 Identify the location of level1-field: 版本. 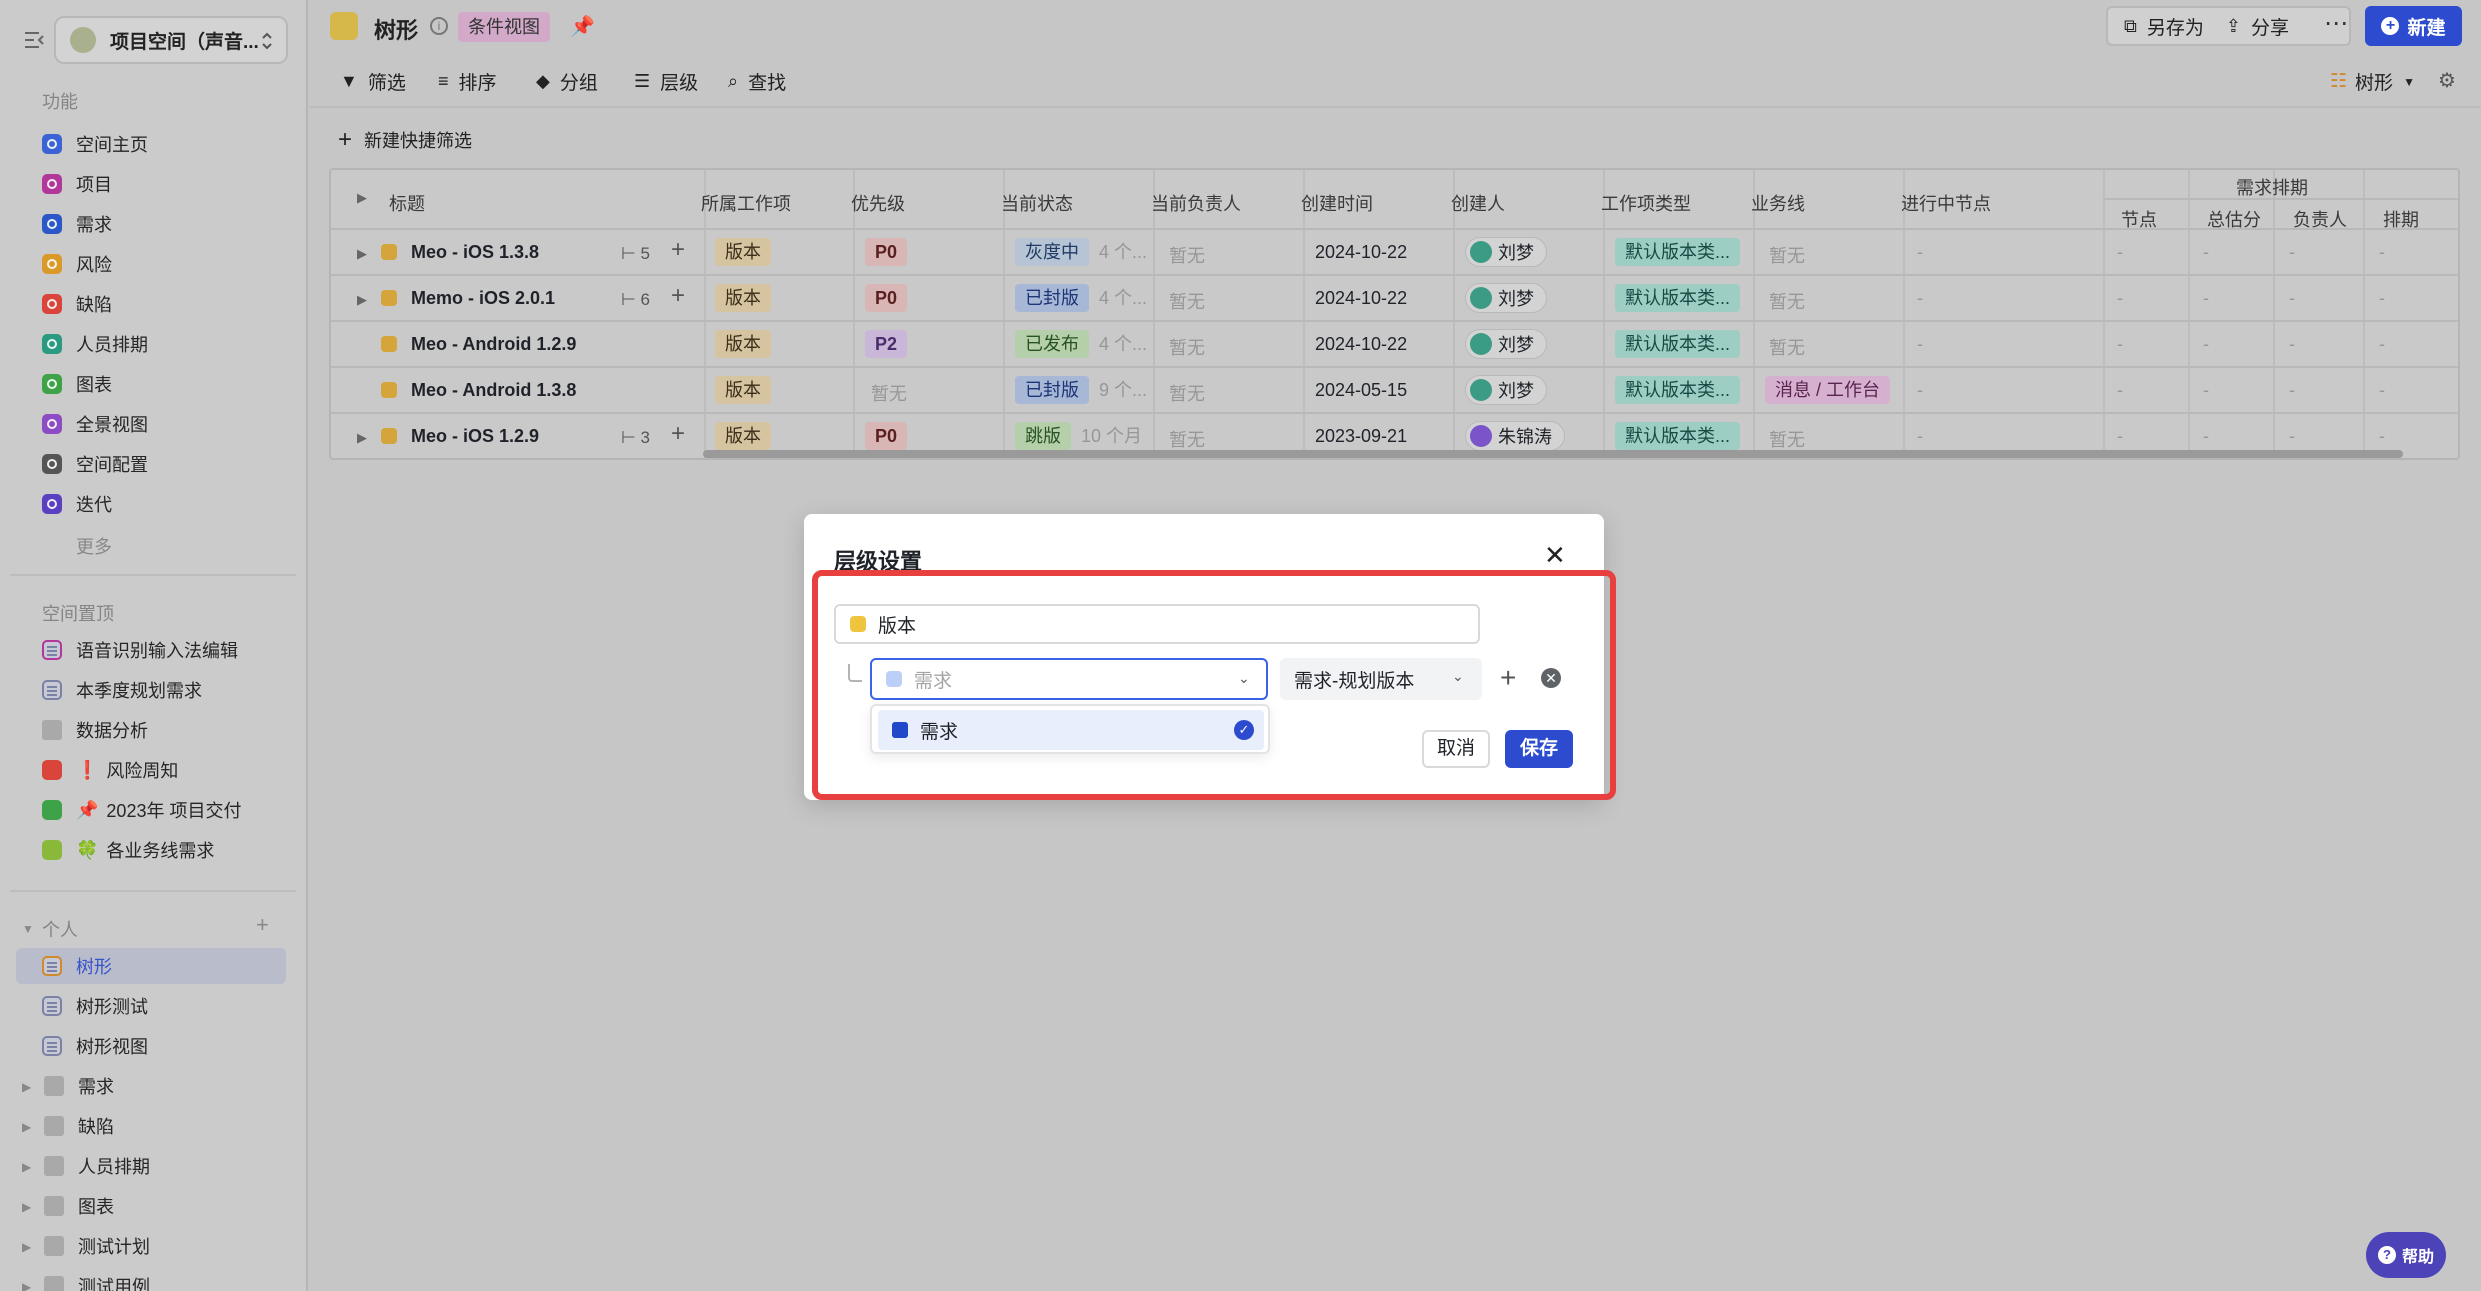
(1157, 624).